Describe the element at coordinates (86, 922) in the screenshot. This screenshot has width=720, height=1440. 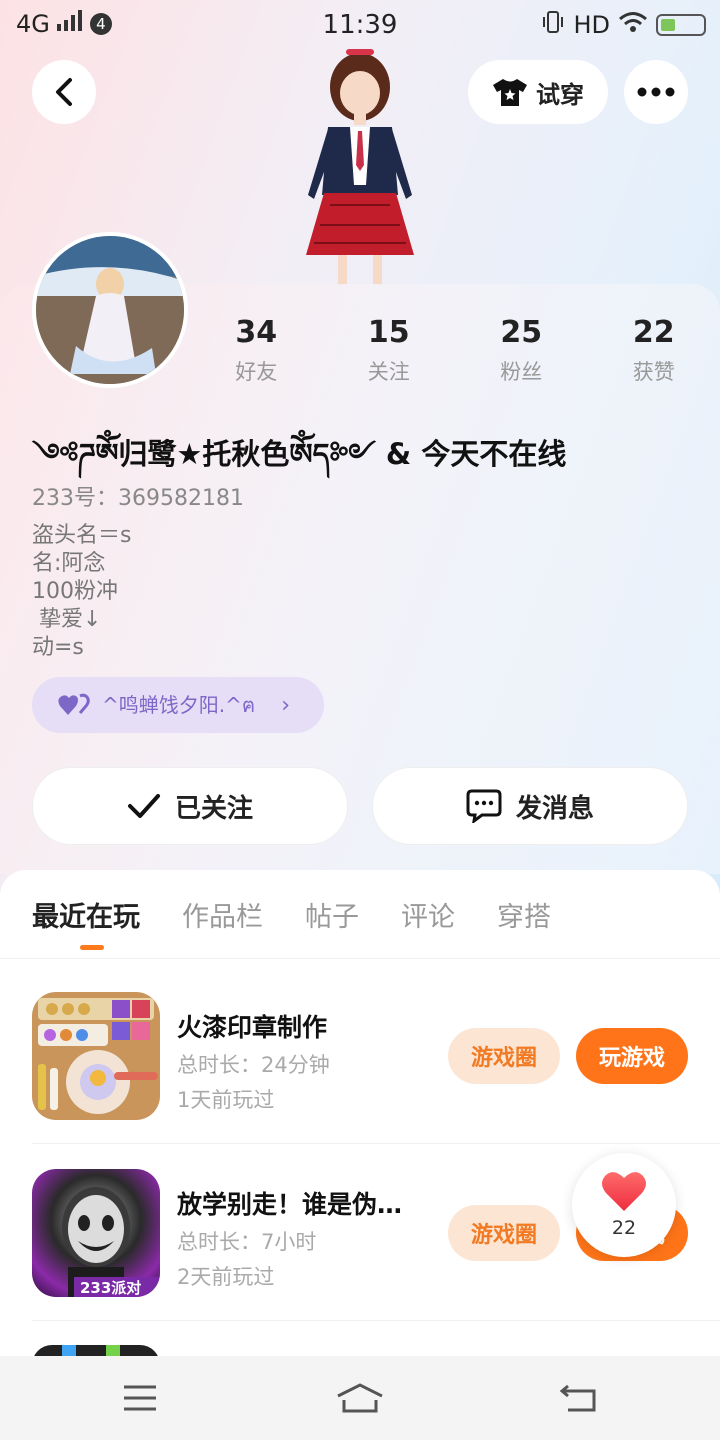
I see `tab-recently-played: 最近在玩` at that location.